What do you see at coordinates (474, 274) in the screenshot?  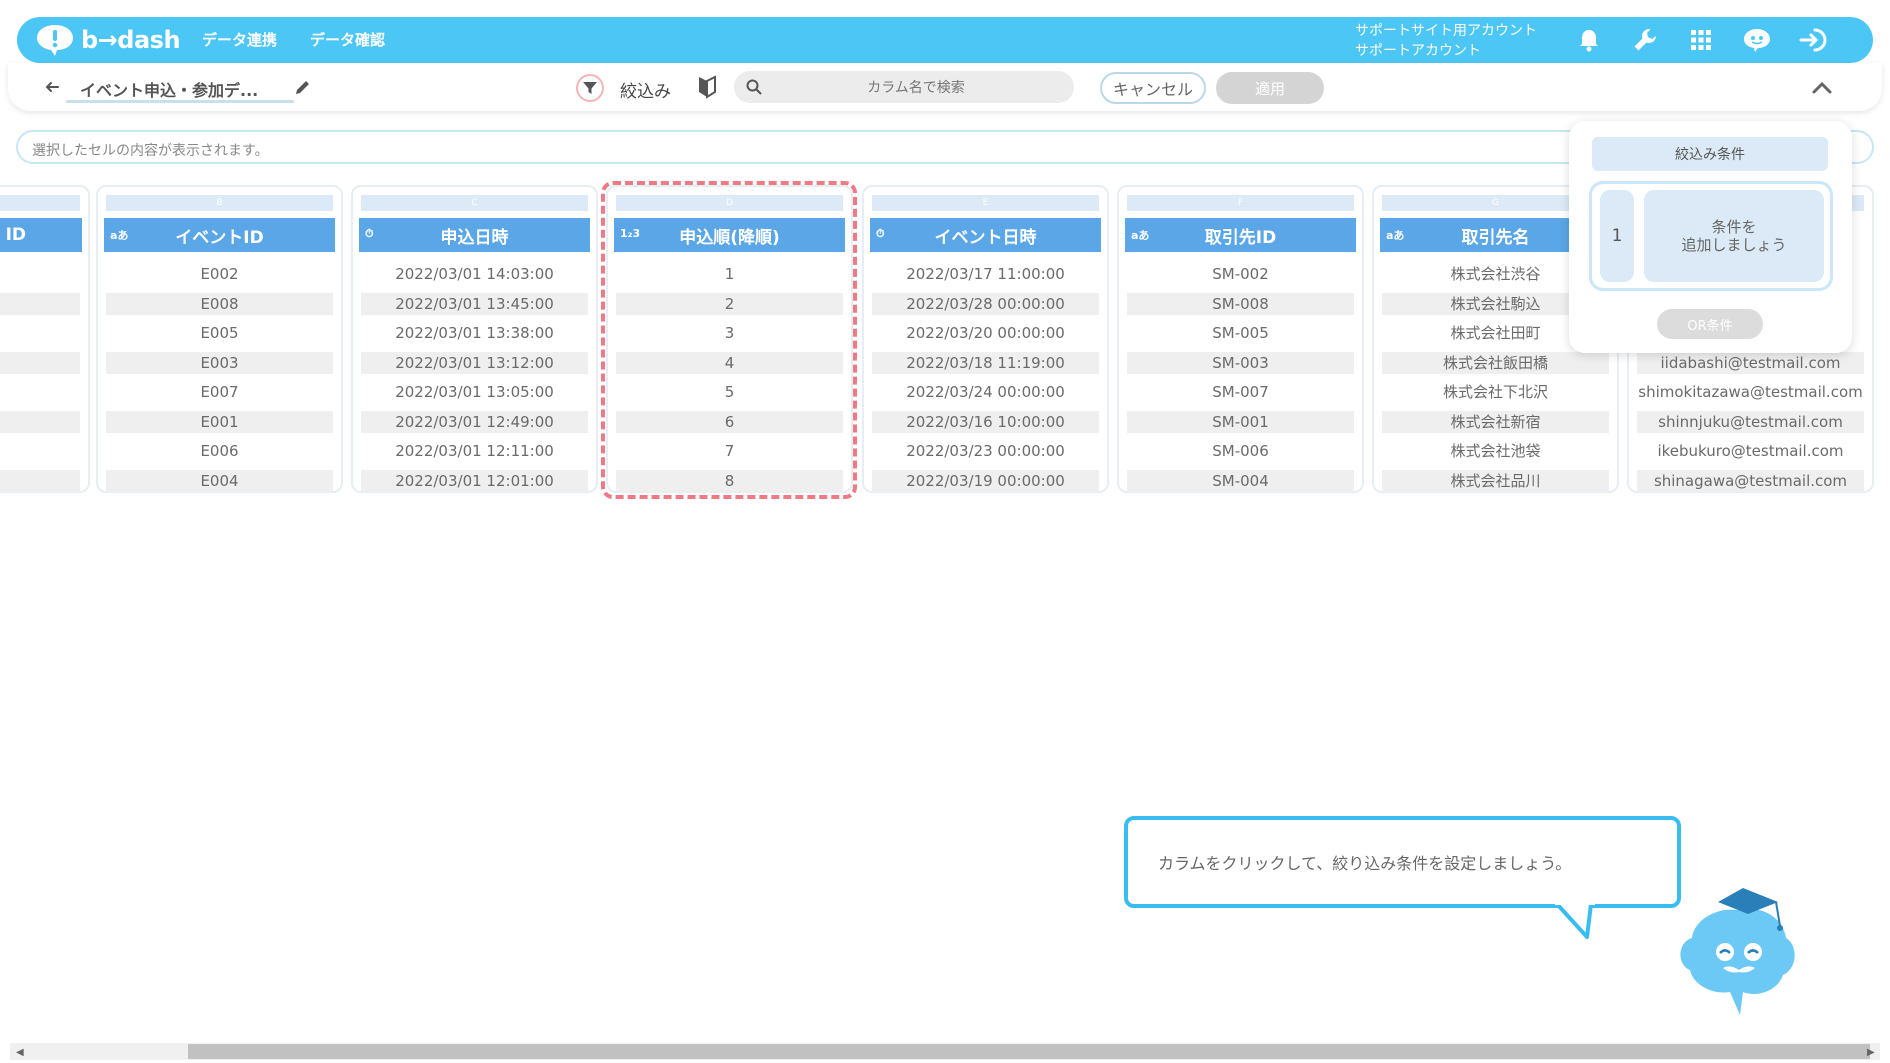 I see `table-cell: 2022/03/01 14:03:00` at bounding box center [474, 274].